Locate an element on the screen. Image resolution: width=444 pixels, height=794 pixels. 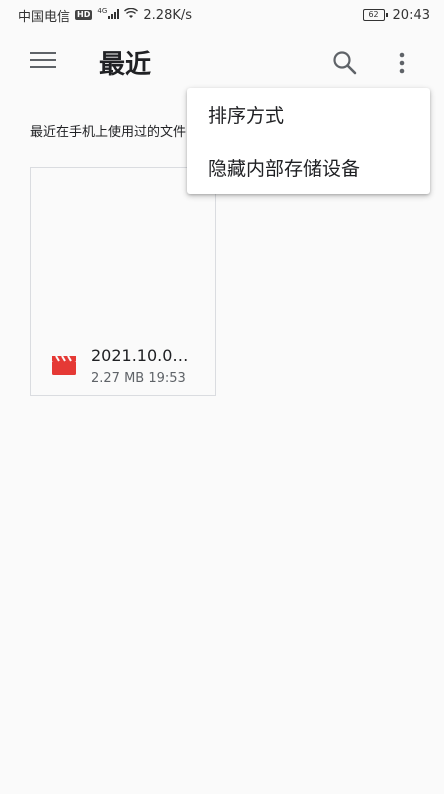
file-card: 2021.10.0… 2.27 MB 19:53 is located at coordinates (123, 281).